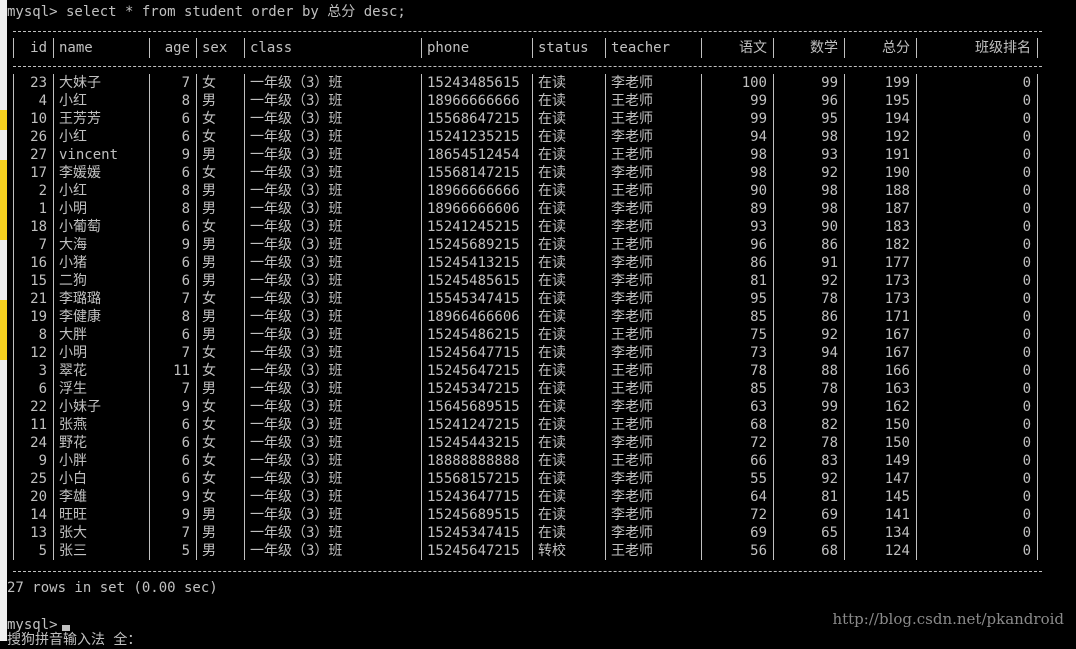  What do you see at coordinates (473, 299) in the screenshot?
I see `table-cell: 15545347415` at bounding box center [473, 299].